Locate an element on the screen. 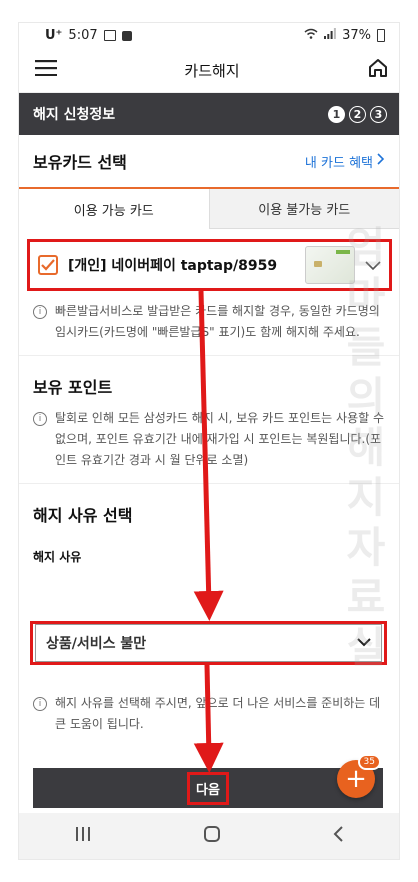  reason-section-title: 해지 사유 선택 is located at coordinates (83, 515).